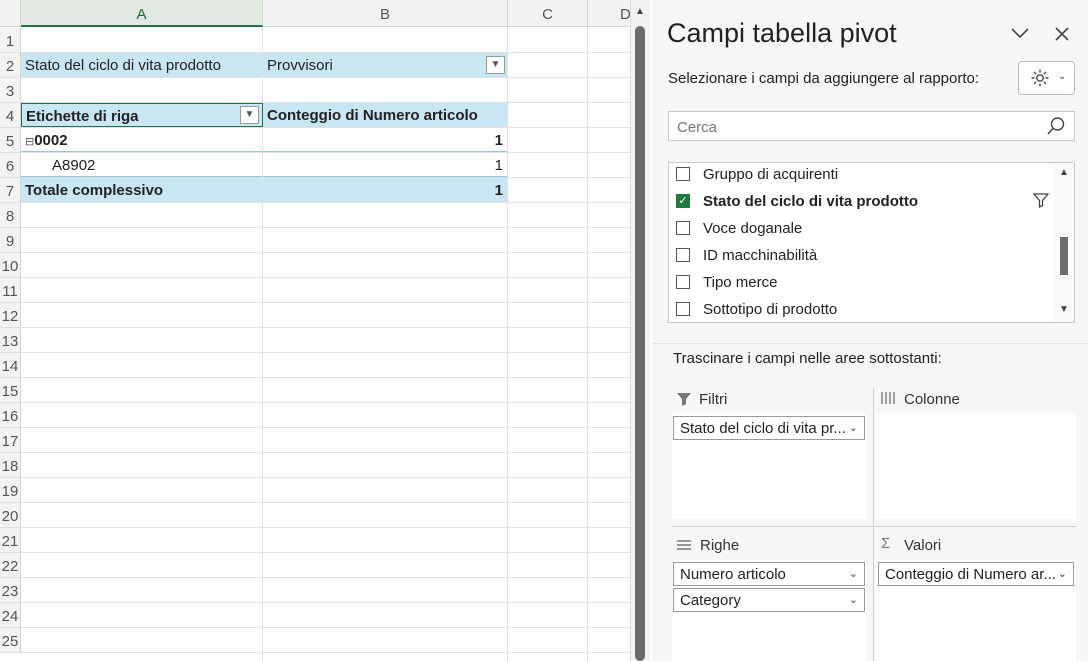 The image size is (1088, 661). What do you see at coordinates (811, 201) in the screenshot?
I see `field-label: Stato del ciclo di vita prodotto` at bounding box center [811, 201].